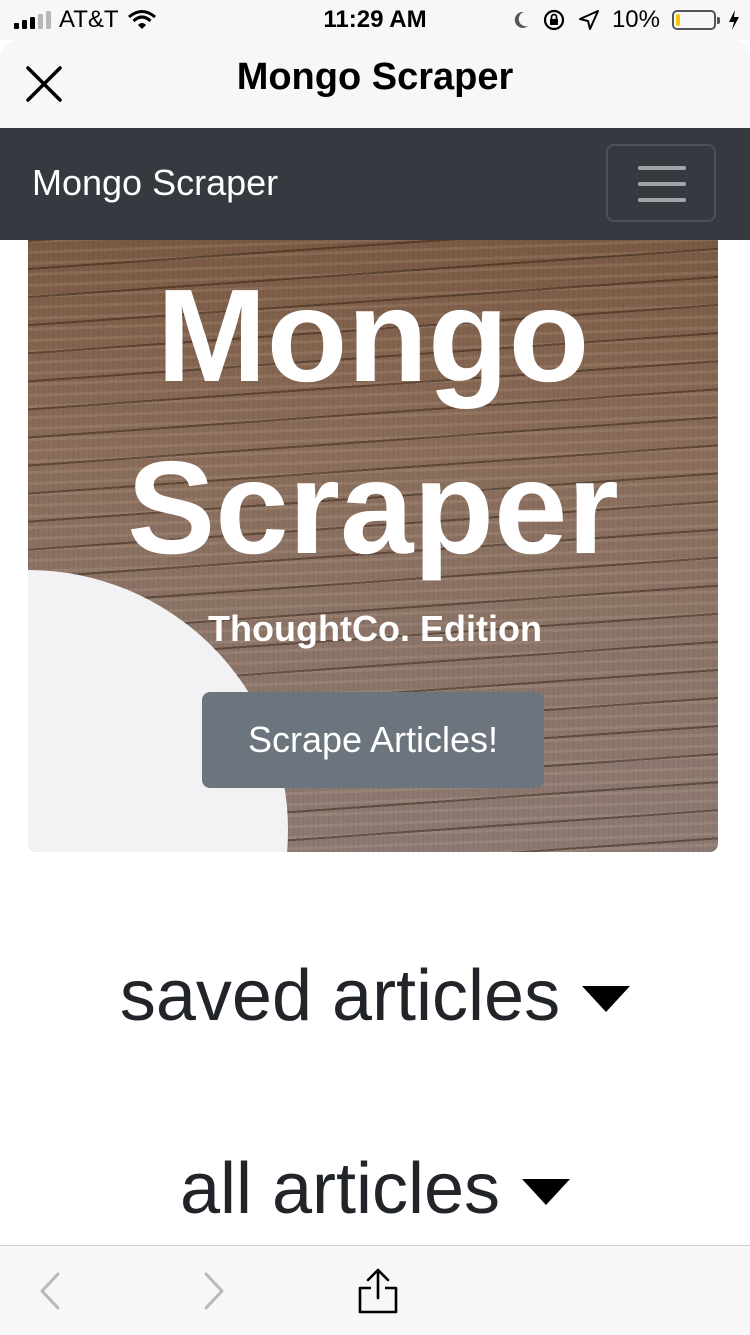 This screenshot has width=750, height=1335. What do you see at coordinates (378, 1291) in the screenshot?
I see `share-icon` at bounding box center [378, 1291].